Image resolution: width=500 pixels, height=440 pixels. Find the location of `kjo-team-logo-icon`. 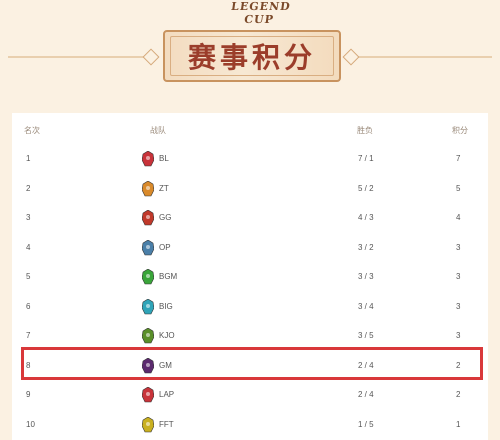

kjo-team-logo-icon is located at coordinates (148, 336).